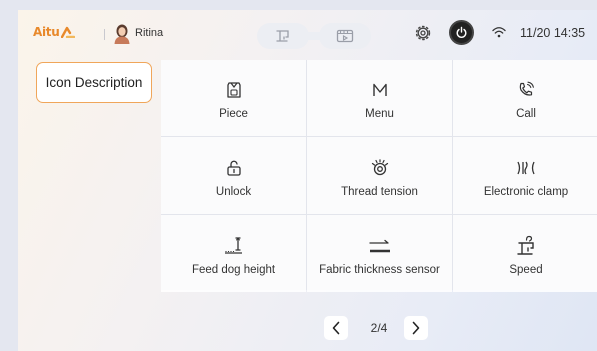 This screenshot has height=351, width=597. I want to click on clock: 11/20 14:35, so click(553, 33).